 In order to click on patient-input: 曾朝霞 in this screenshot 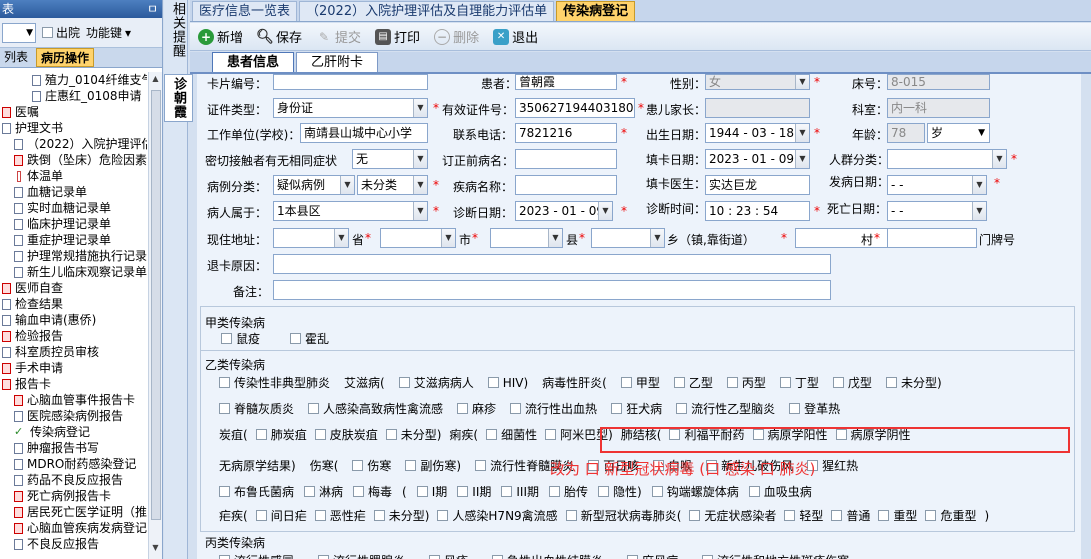, I will do `click(566, 82)`.